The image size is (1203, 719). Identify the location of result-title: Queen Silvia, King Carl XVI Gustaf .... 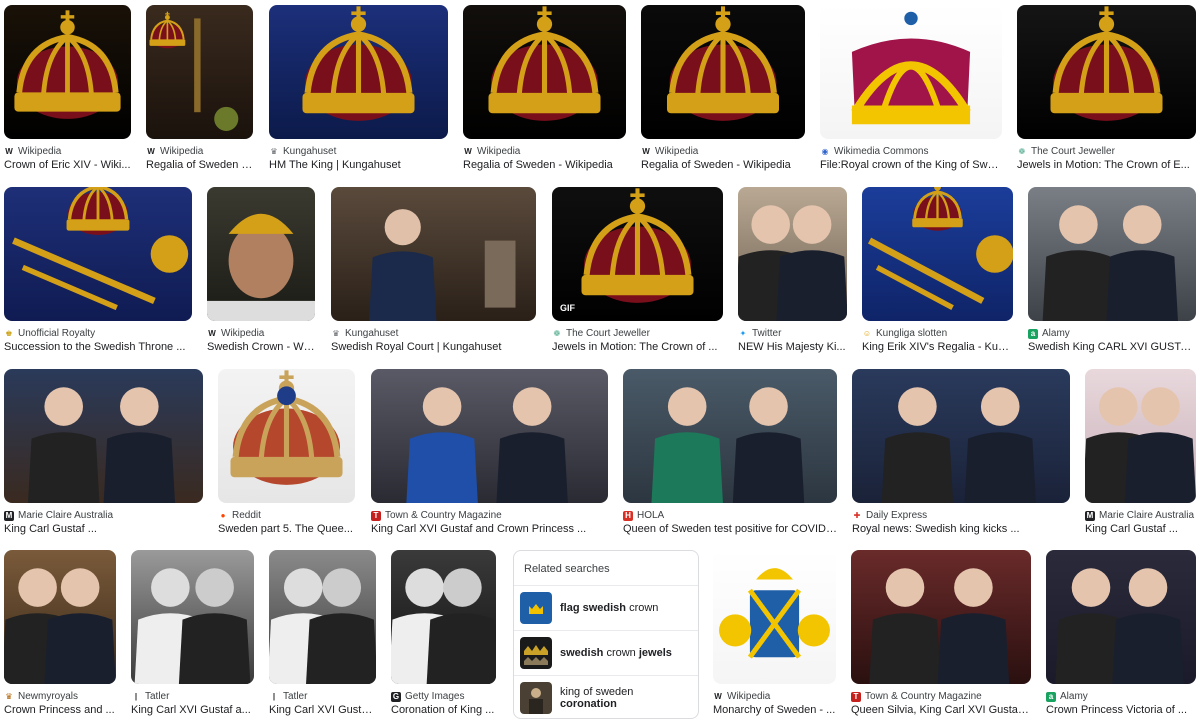
(941, 710).